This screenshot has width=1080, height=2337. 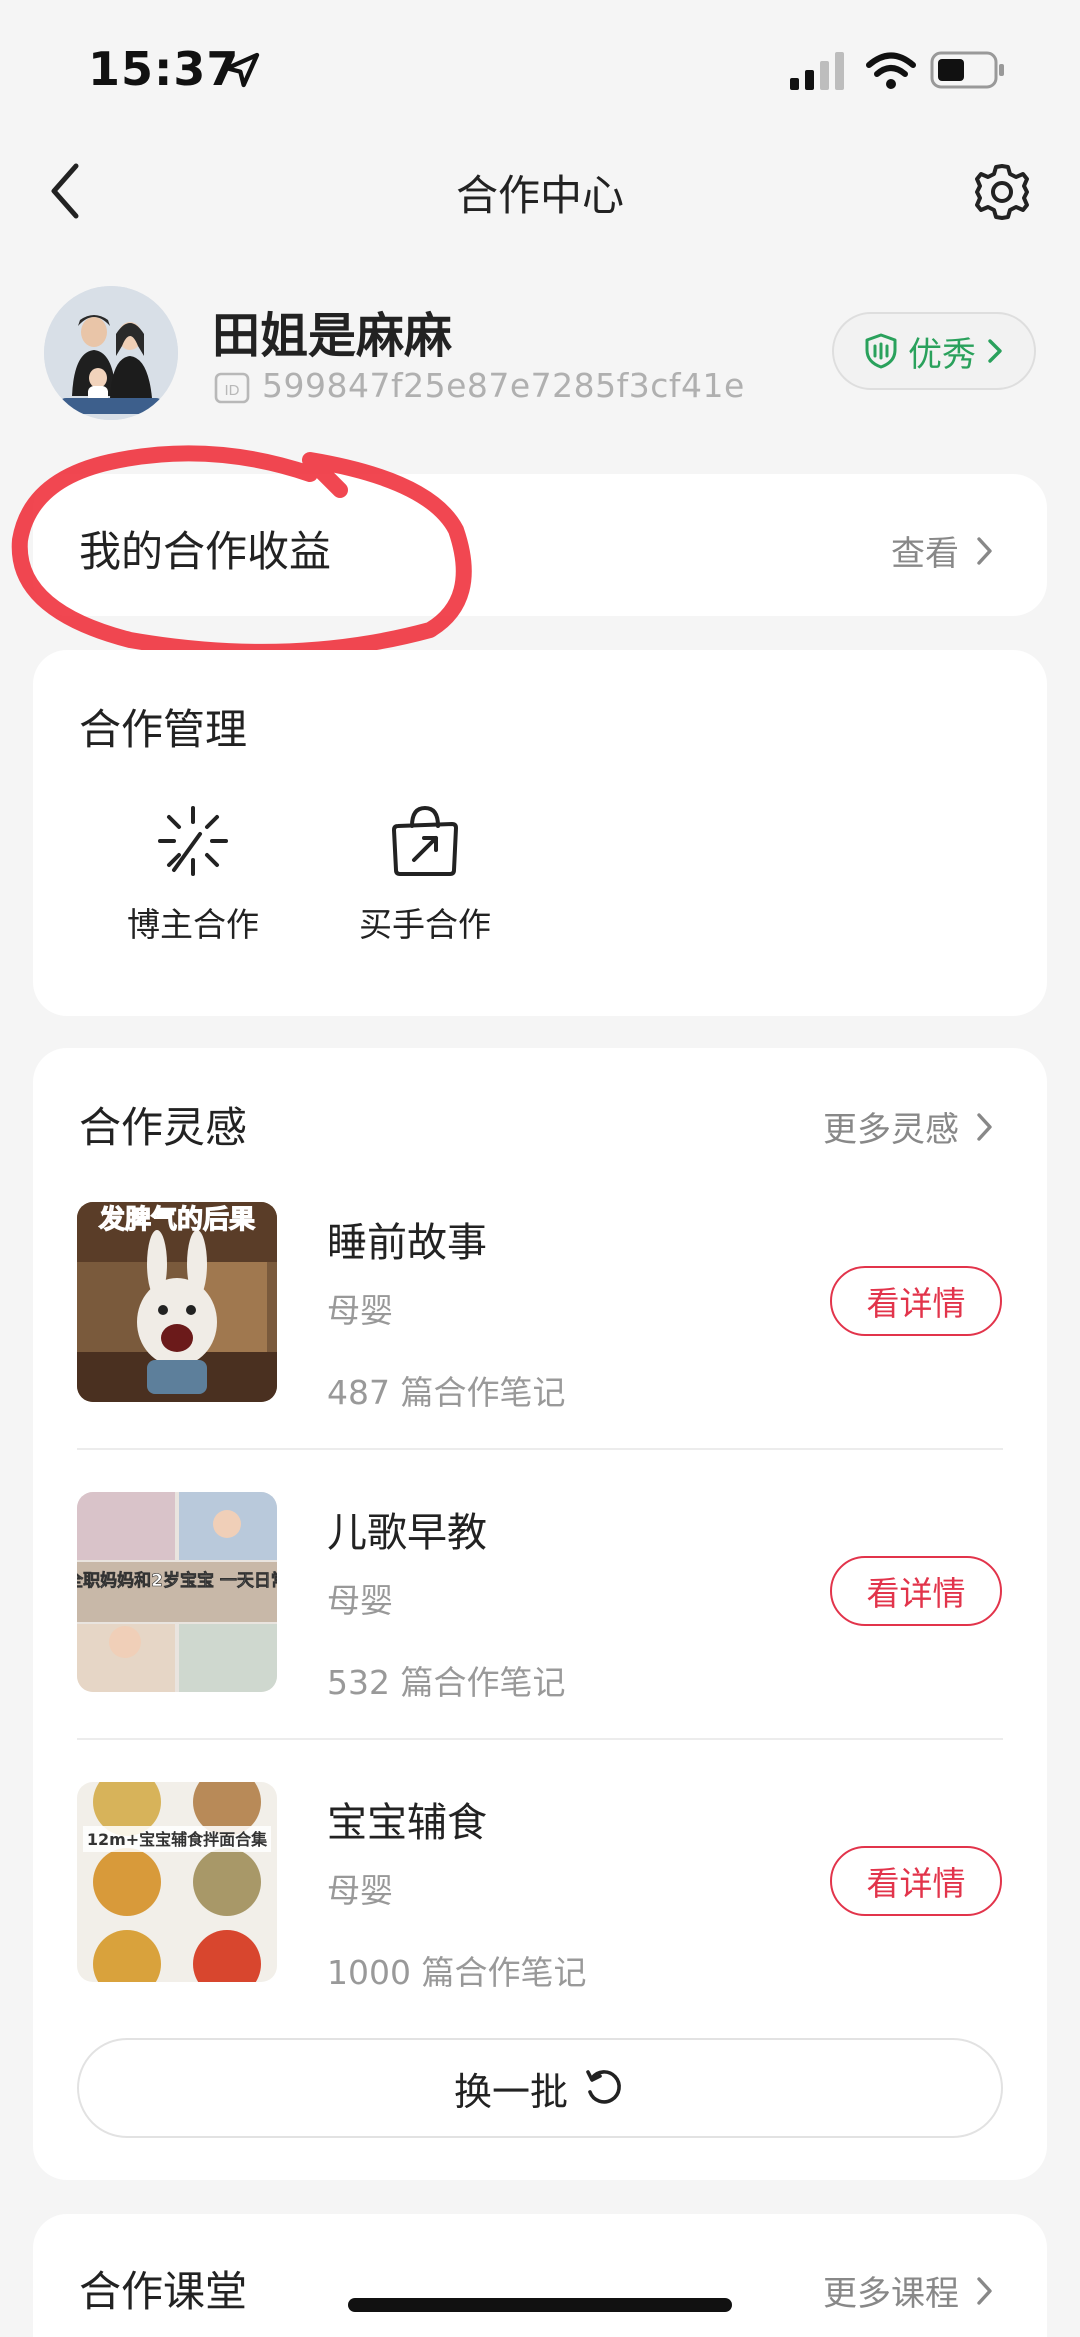 I want to click on inspiration-name: 宝宝辅食, so click(x=407, y=1823).